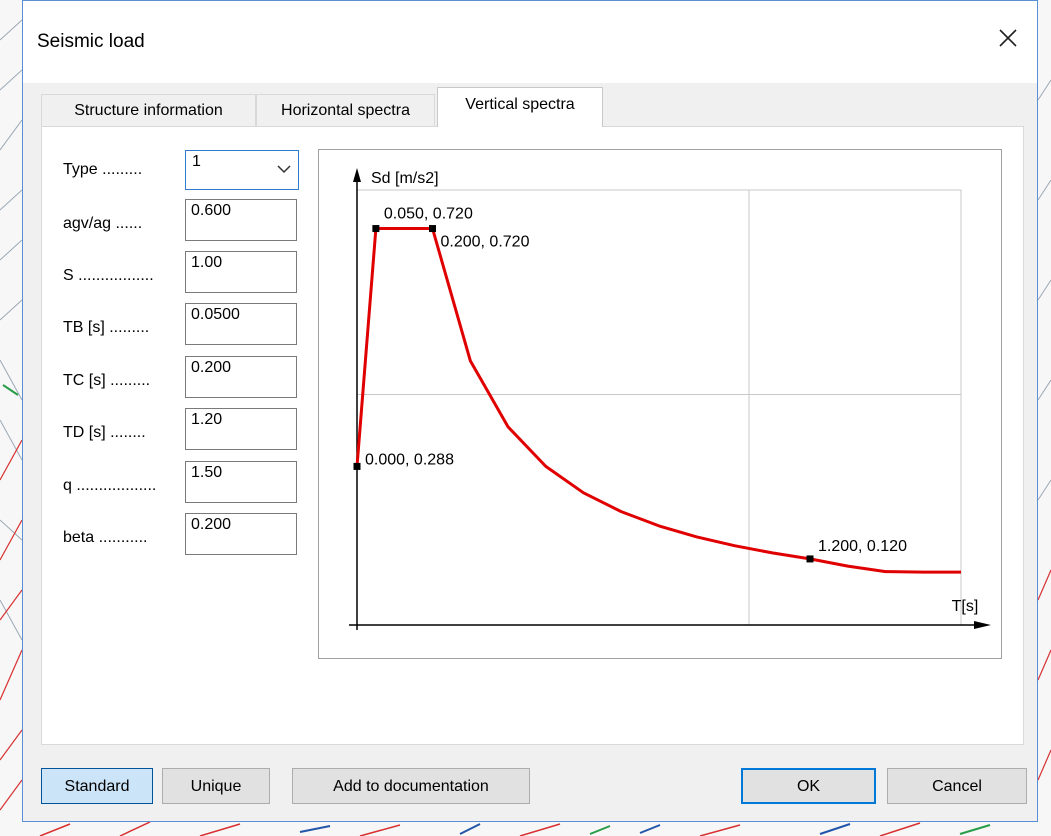  I want to click on q-input, so click(241, 482).